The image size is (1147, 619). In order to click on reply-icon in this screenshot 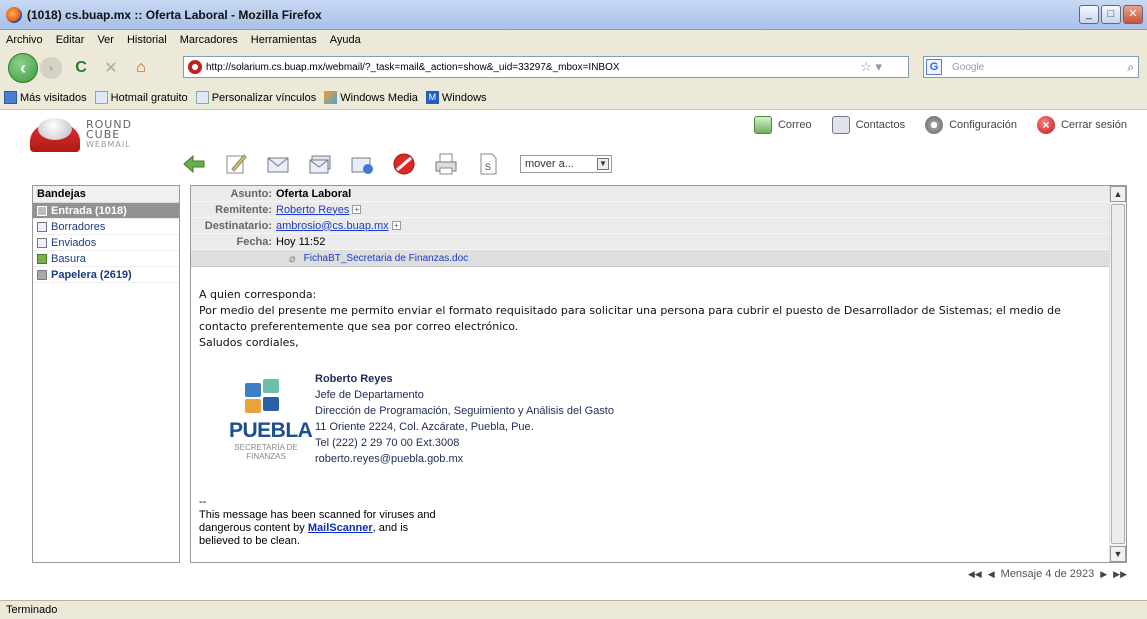, I will do `click(278, 165)`.